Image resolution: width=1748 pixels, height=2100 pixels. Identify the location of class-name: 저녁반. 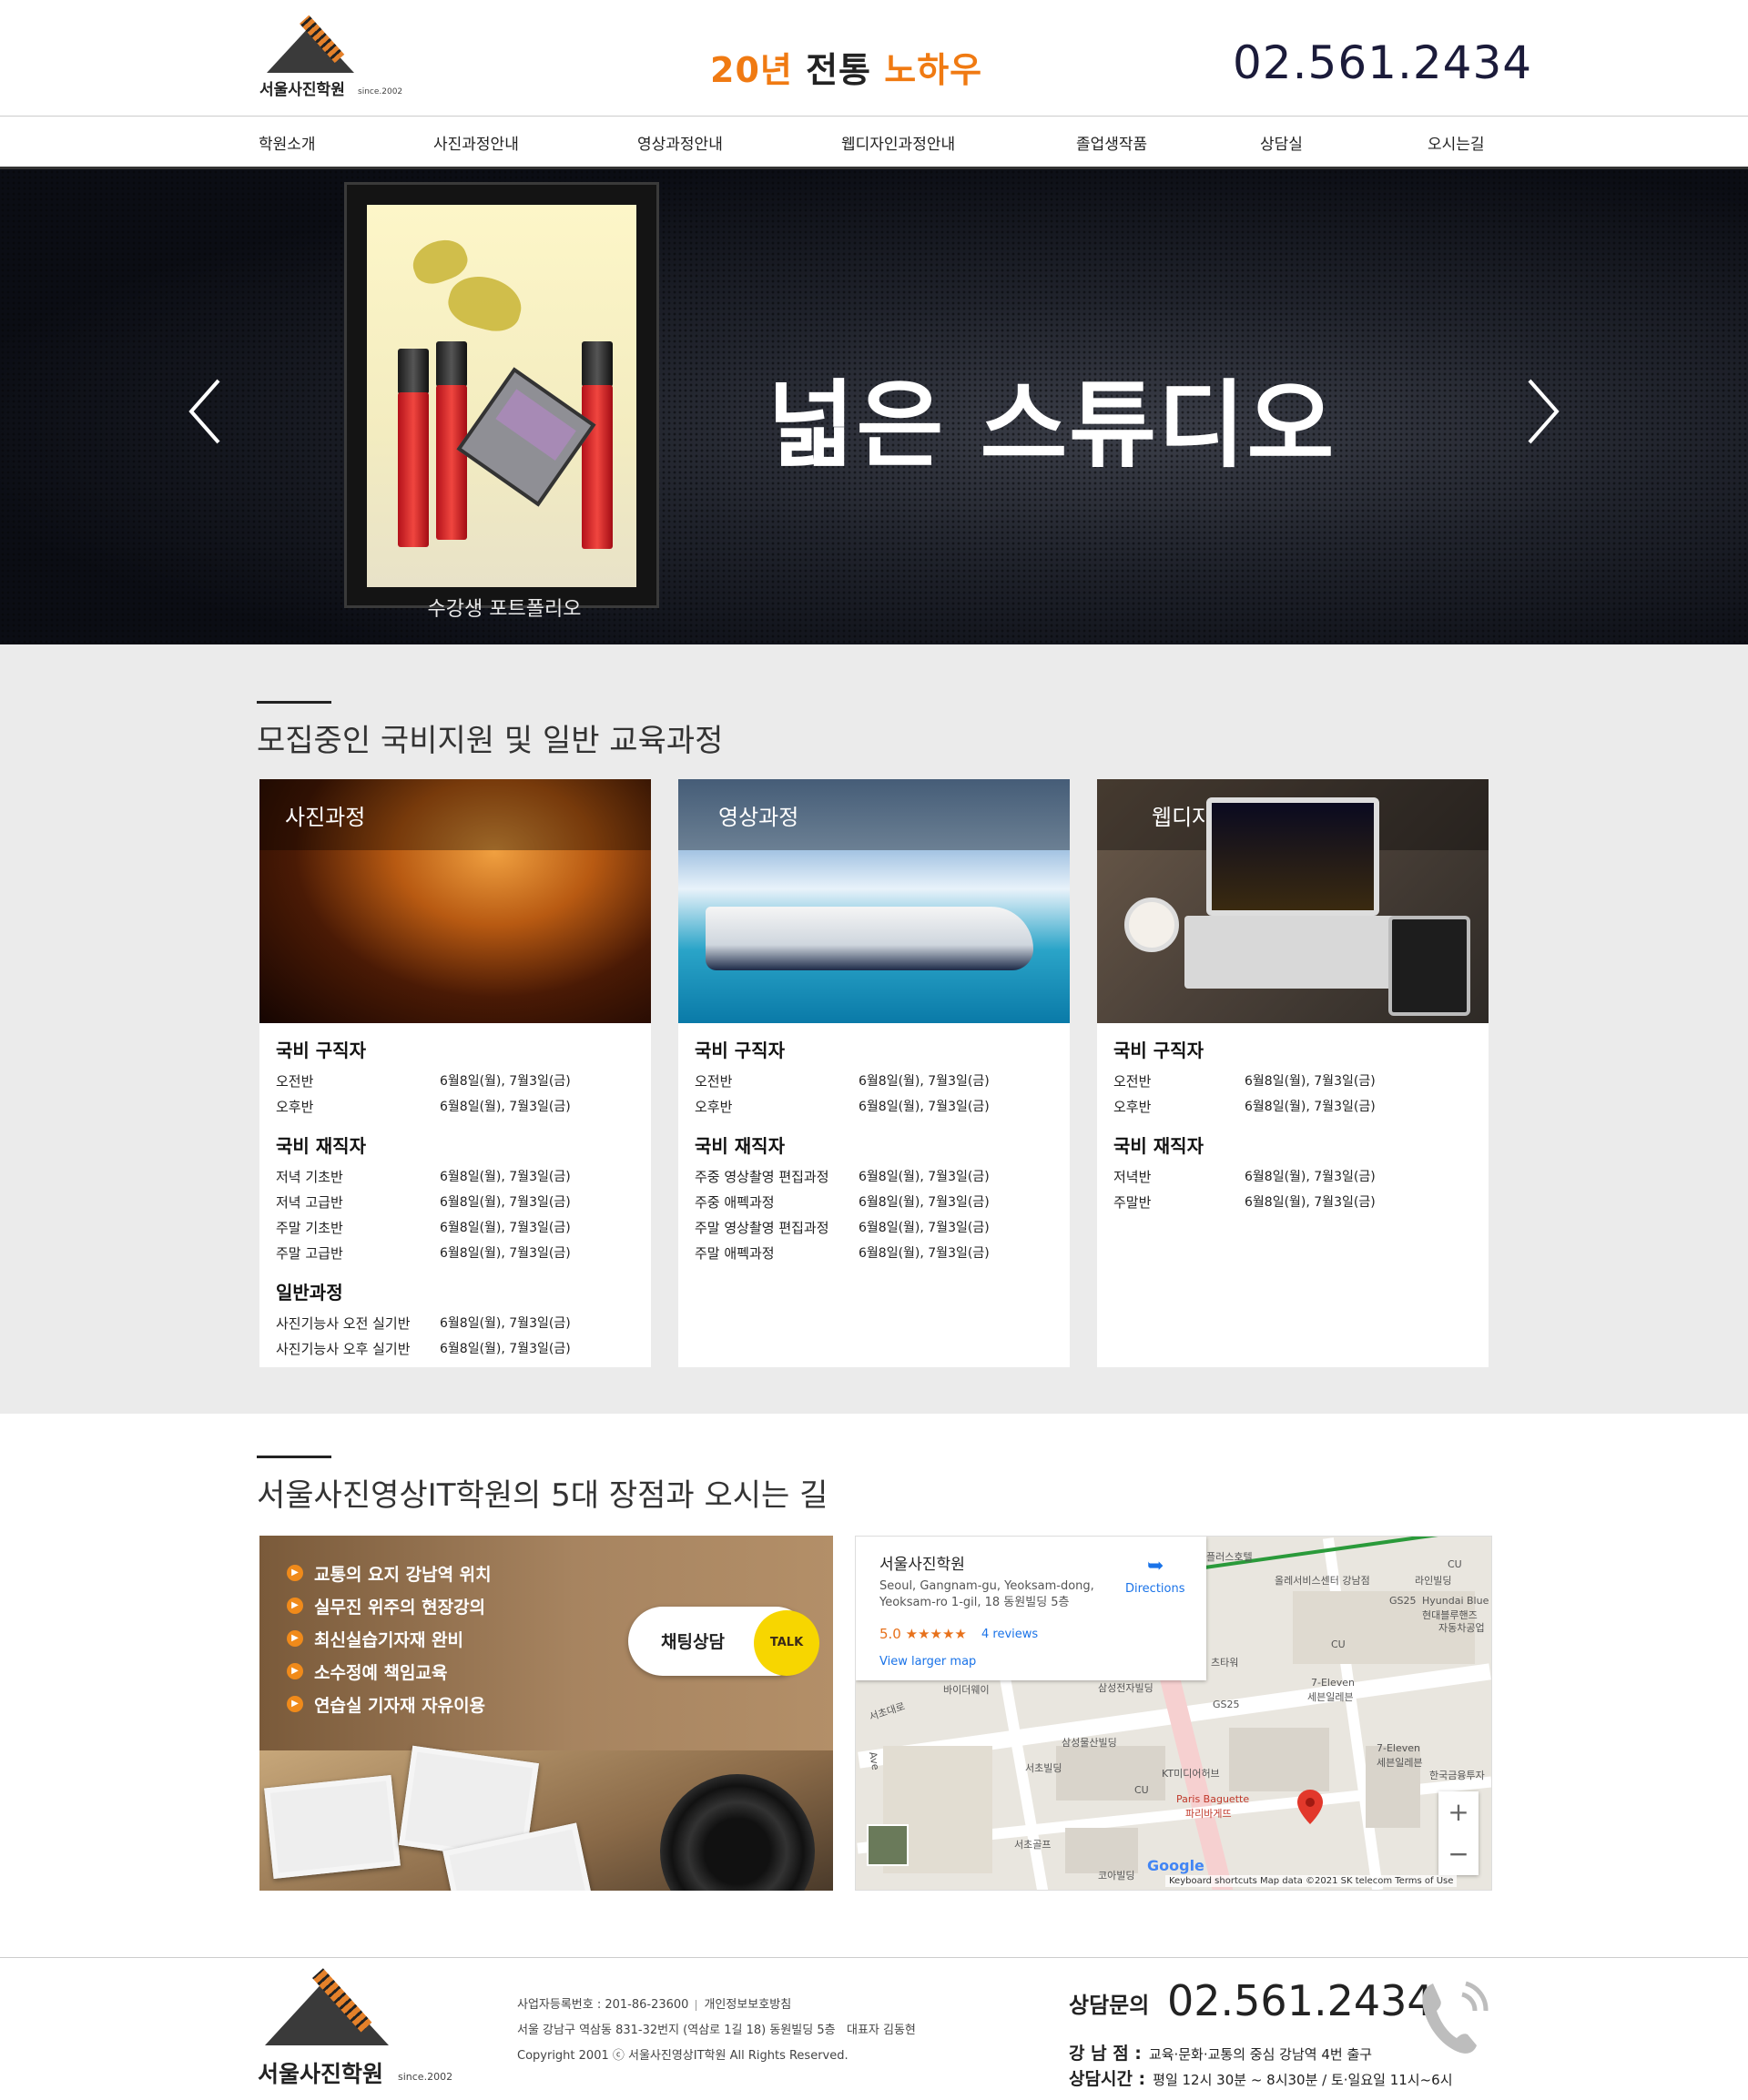
(1132, 1177).